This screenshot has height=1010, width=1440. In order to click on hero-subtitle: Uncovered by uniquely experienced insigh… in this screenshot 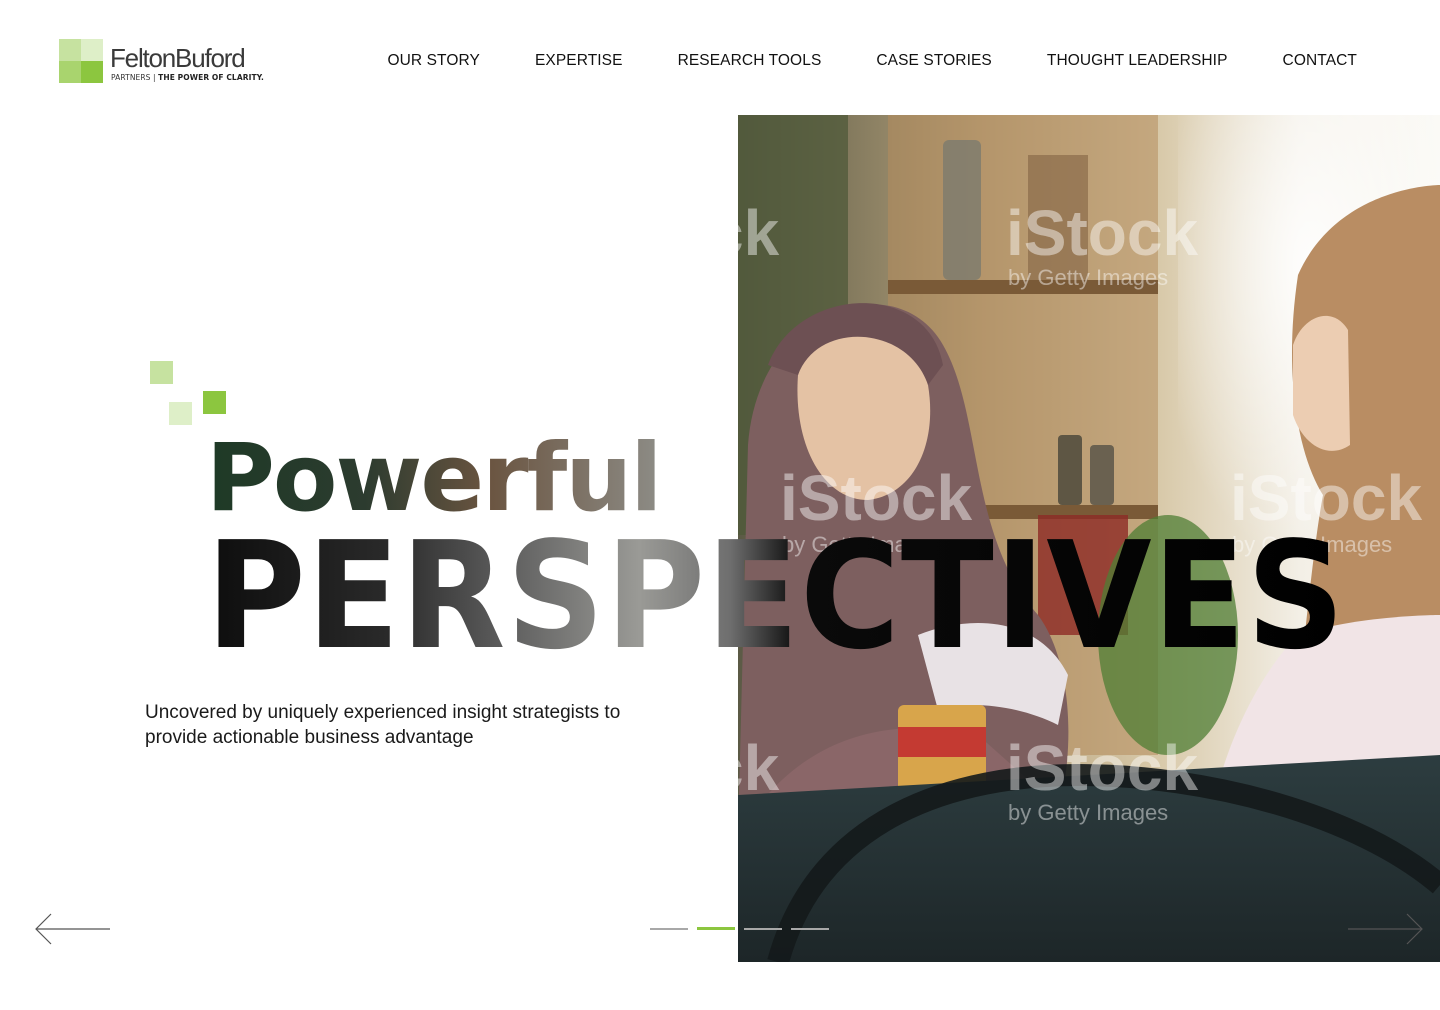, I will do `click(383, 725)`.